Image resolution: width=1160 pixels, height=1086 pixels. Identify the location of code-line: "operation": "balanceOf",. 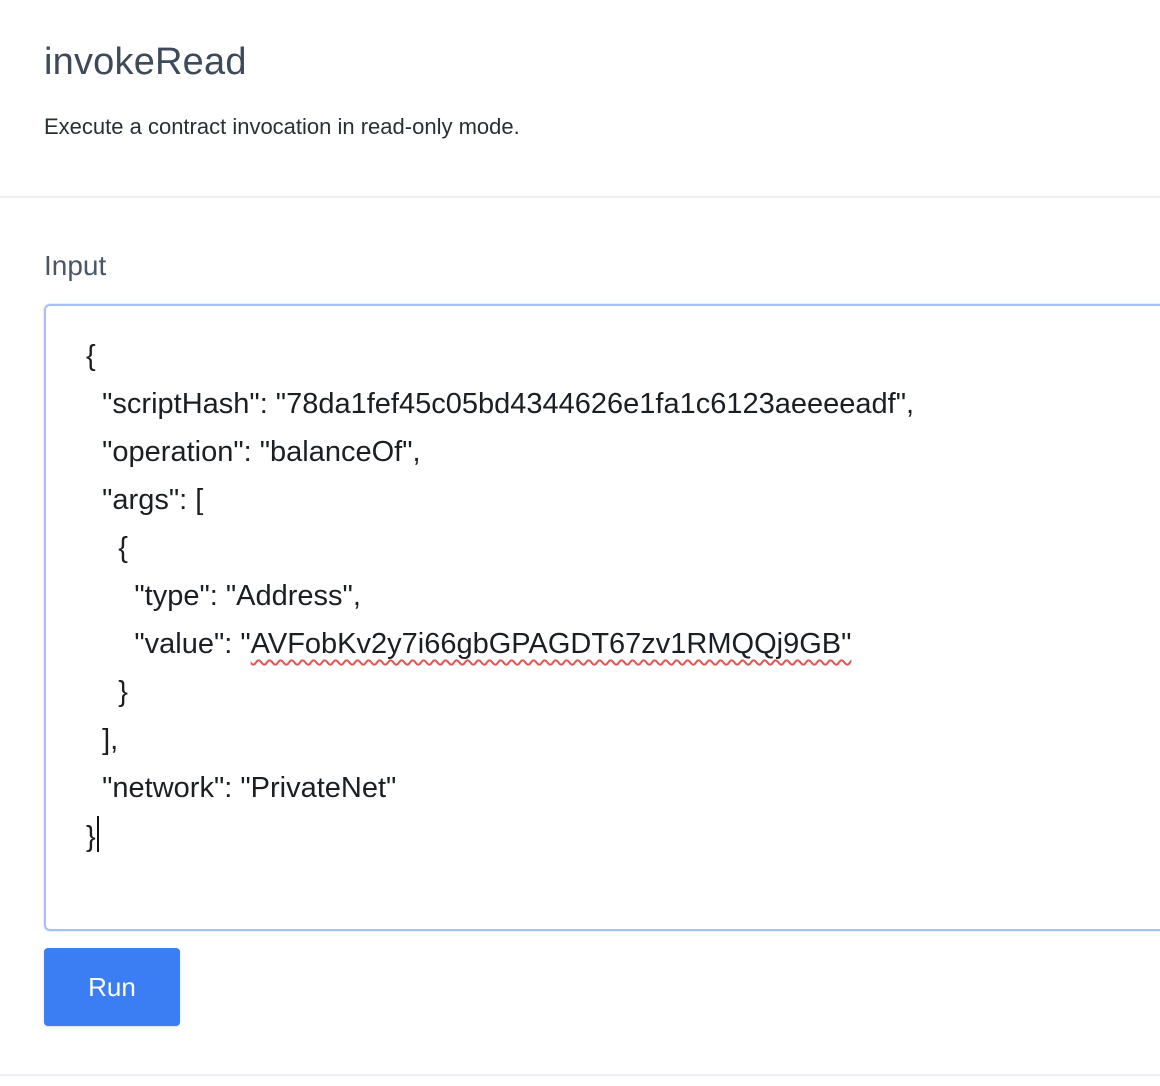
(253, 452).